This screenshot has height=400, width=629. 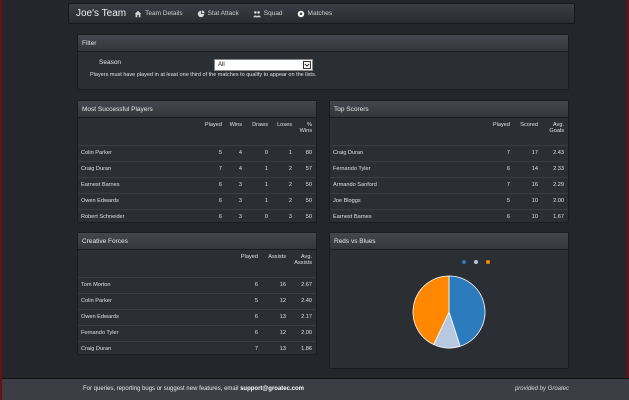 I want to click on wins: 4, so click(x=236, y=152).